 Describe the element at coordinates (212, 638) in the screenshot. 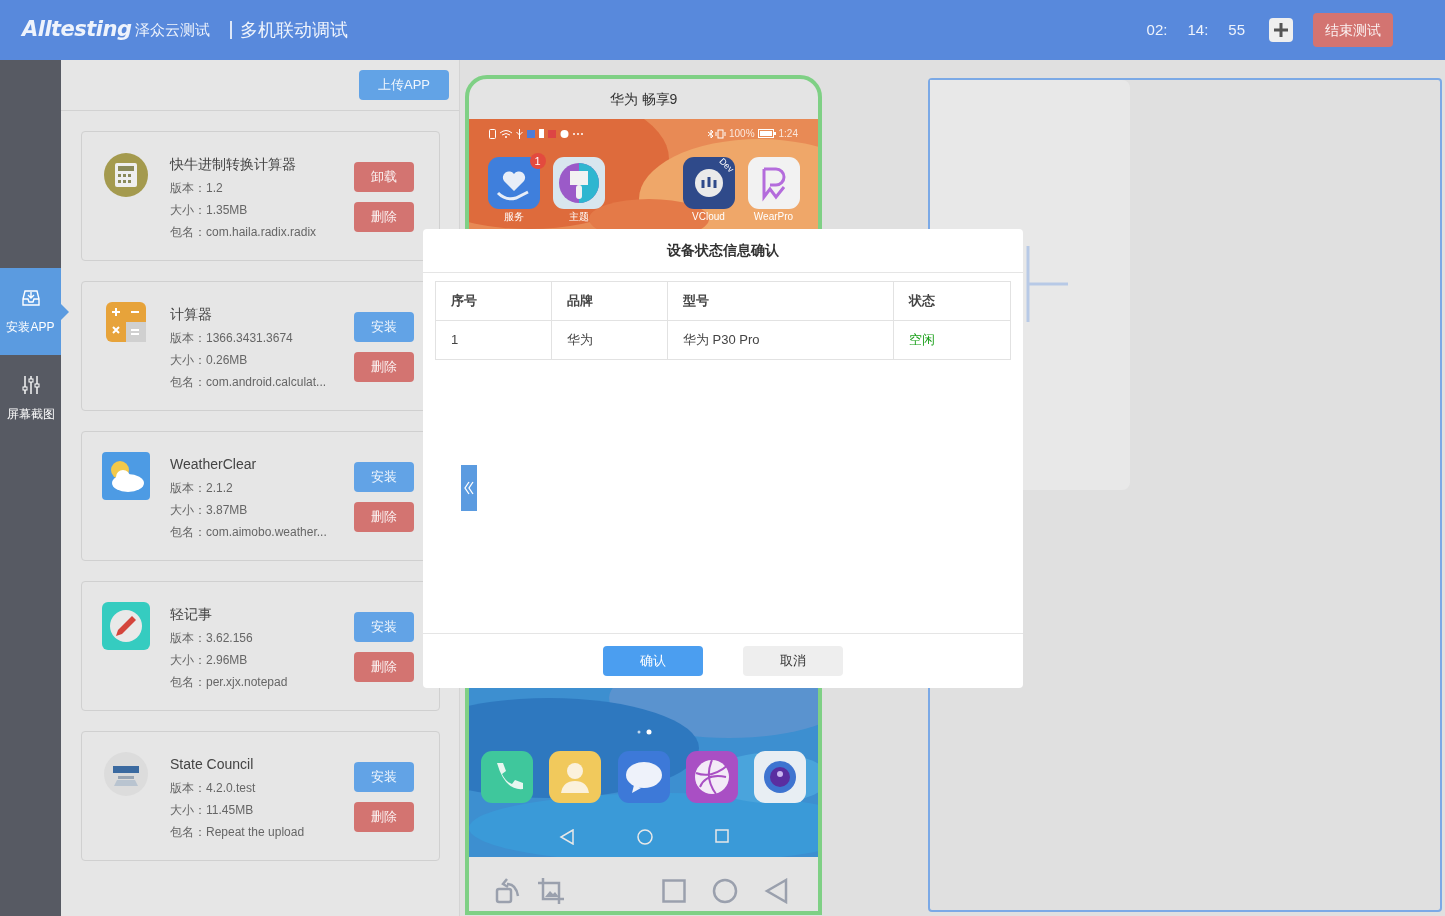

I see `app-version: 版本：3.62.156` at that location.